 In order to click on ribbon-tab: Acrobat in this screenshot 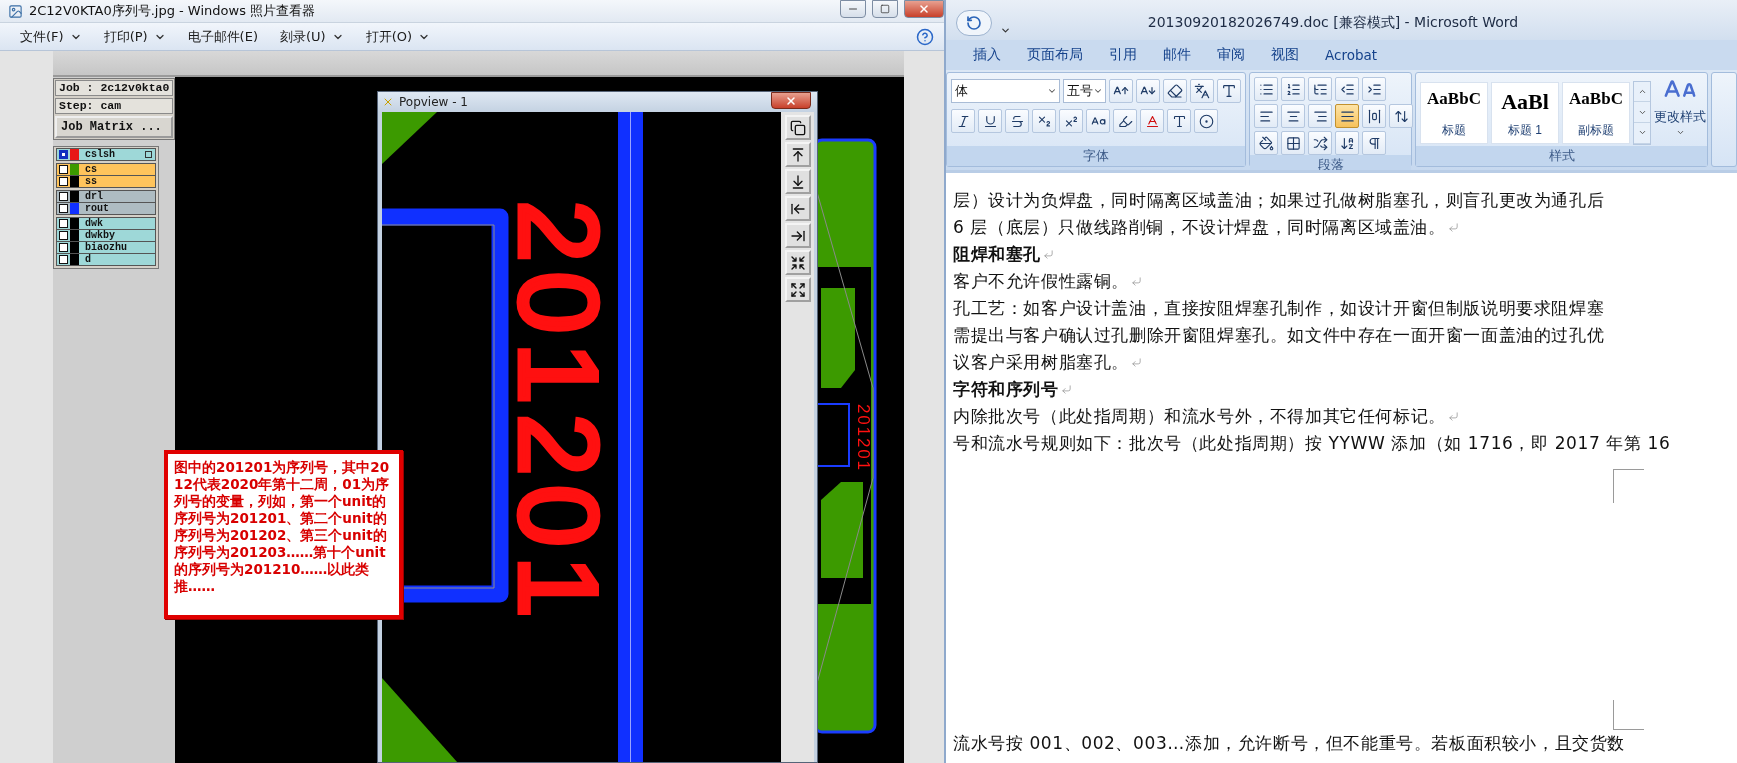, I will do `click(1351, 55)`.